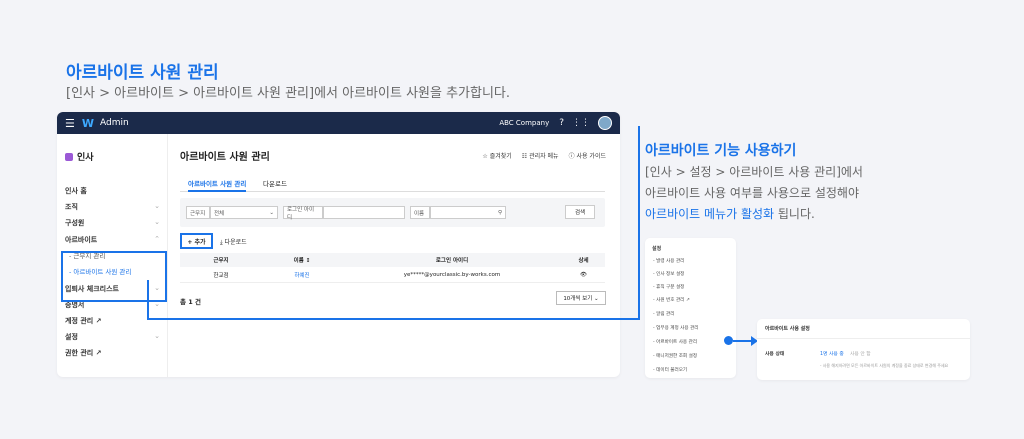  Describe the element at coordinates (112, 191) in the screenshot. I see `sidebar-item-hr-home: 인사 홈` at that location.